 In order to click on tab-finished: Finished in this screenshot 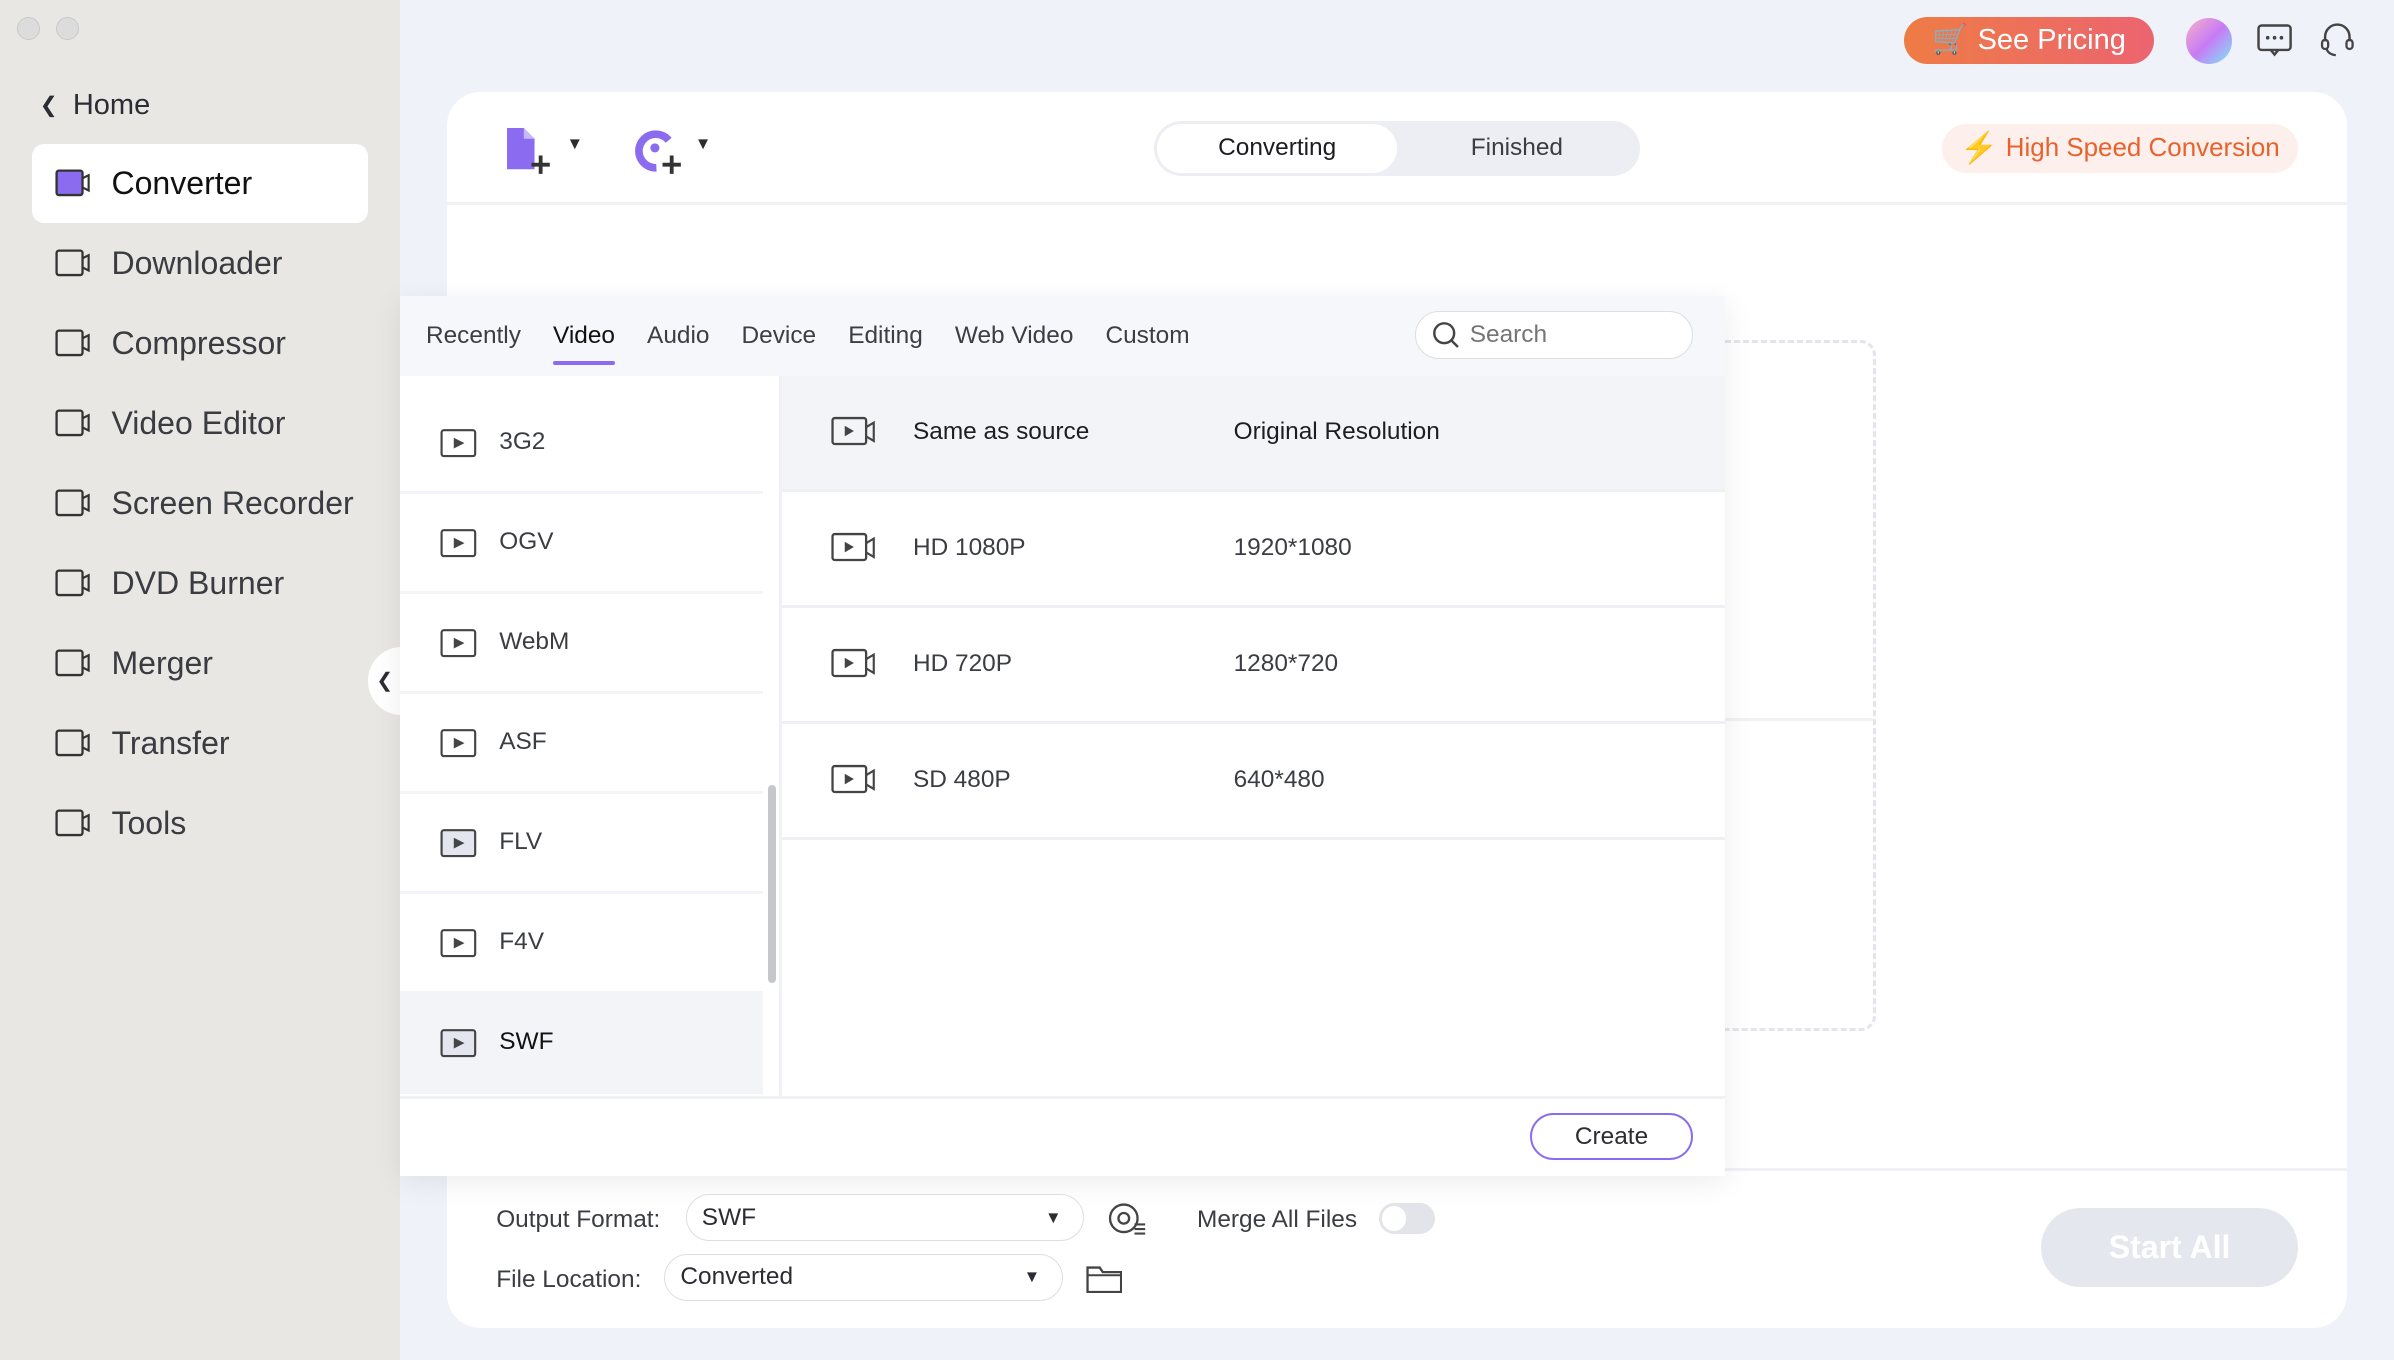, I will do `click(1517, 148)`.